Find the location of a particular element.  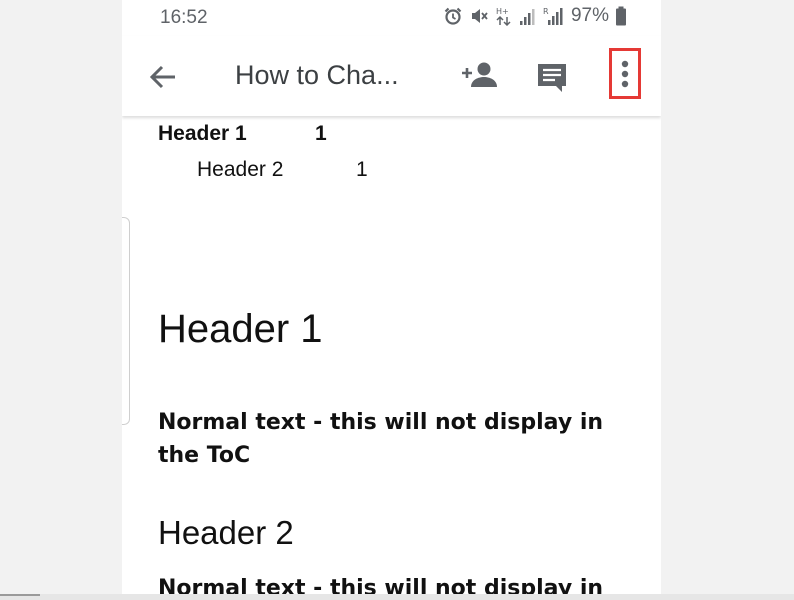

share-button is located at coordinates (480, 76).